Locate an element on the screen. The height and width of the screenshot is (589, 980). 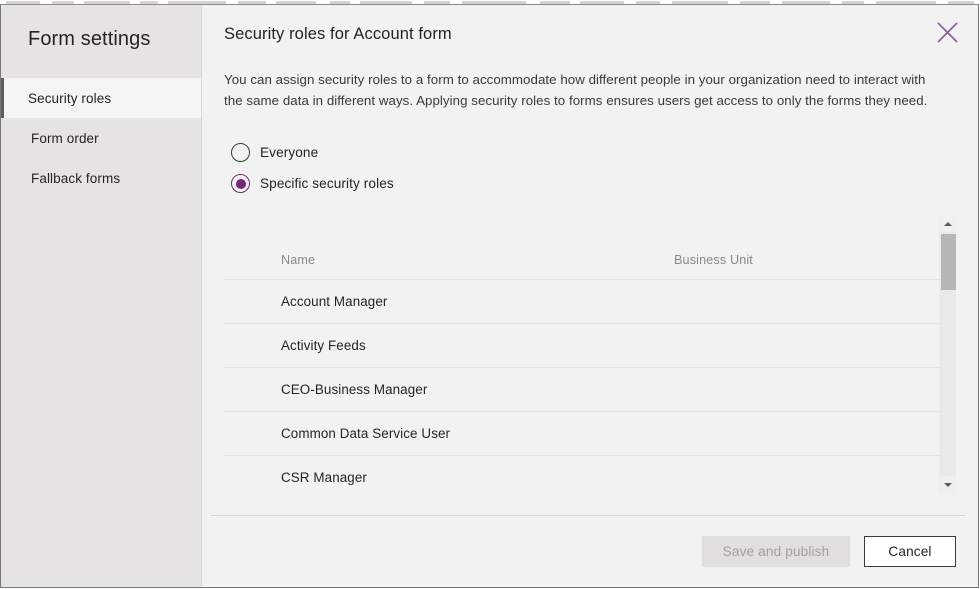
sidebar-item-label: Fallback forms is located at coordinates (76, 178).